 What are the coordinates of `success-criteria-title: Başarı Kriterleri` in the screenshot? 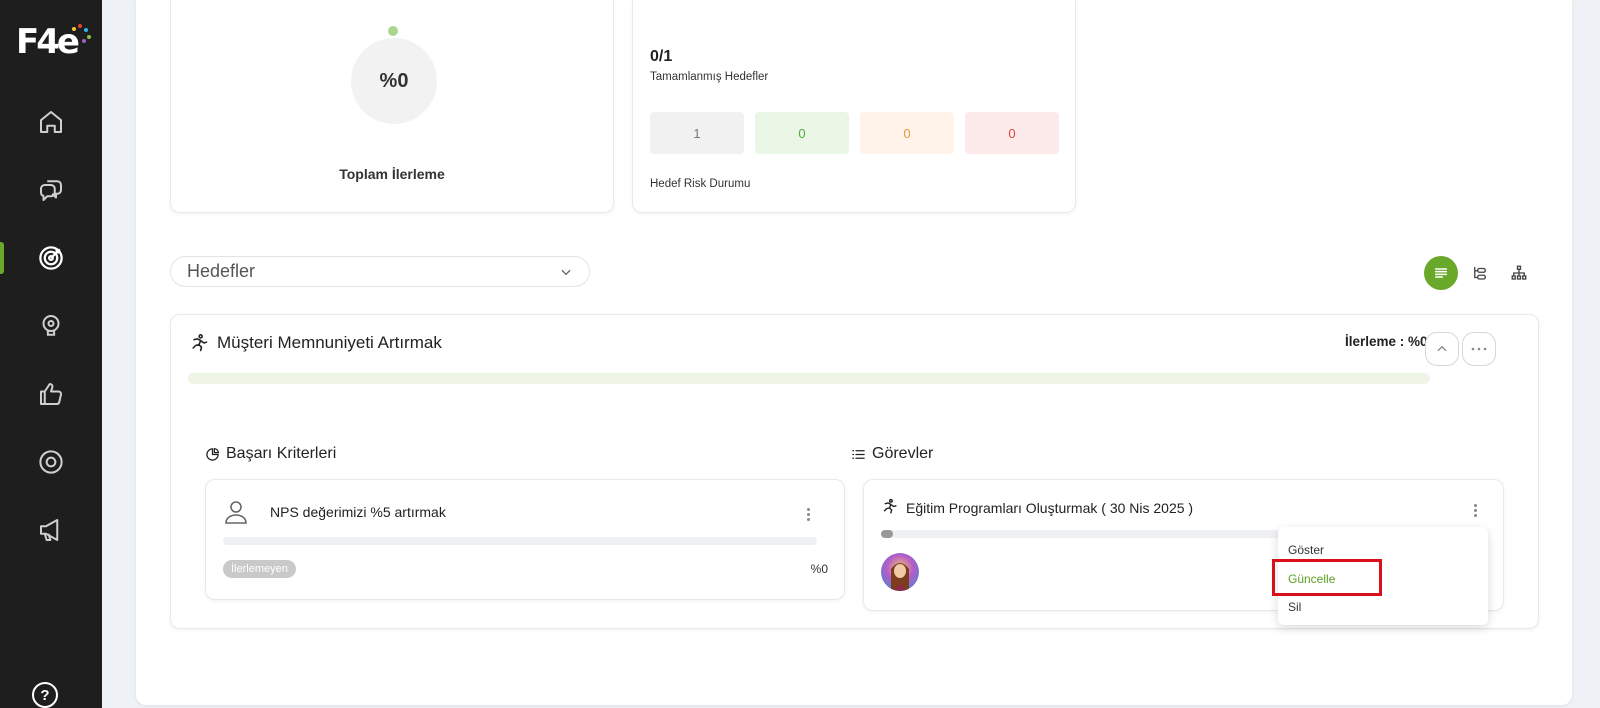 It's located at (281, 453).